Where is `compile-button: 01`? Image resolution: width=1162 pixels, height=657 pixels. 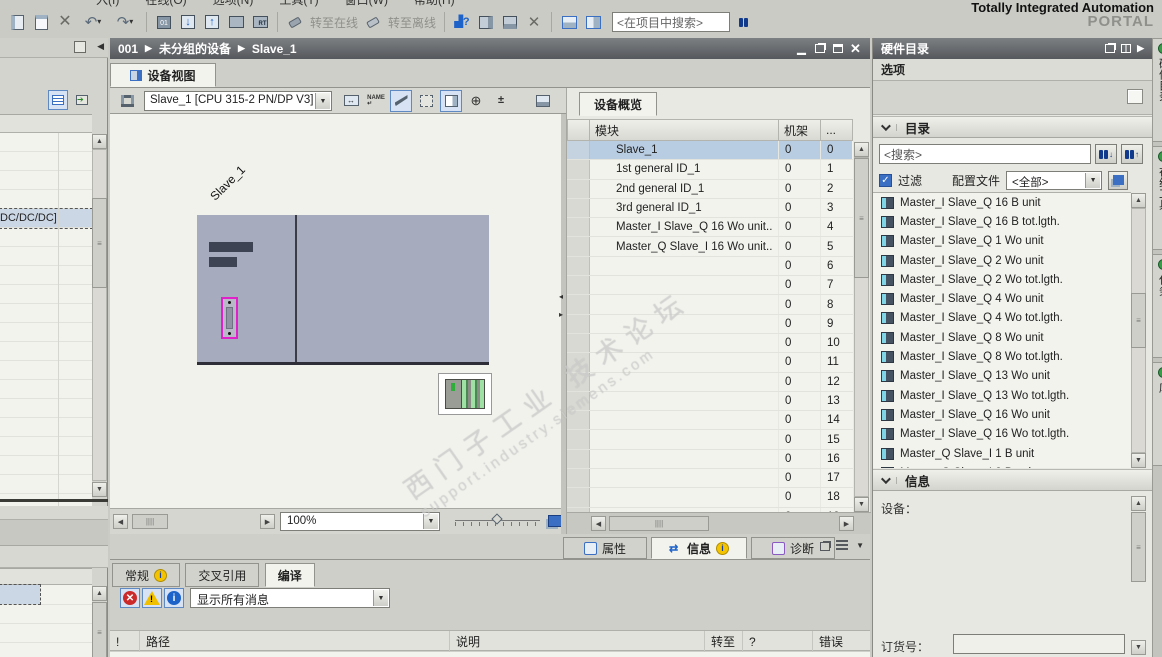 compile-button: 01 is located at coordinates (164, 22).